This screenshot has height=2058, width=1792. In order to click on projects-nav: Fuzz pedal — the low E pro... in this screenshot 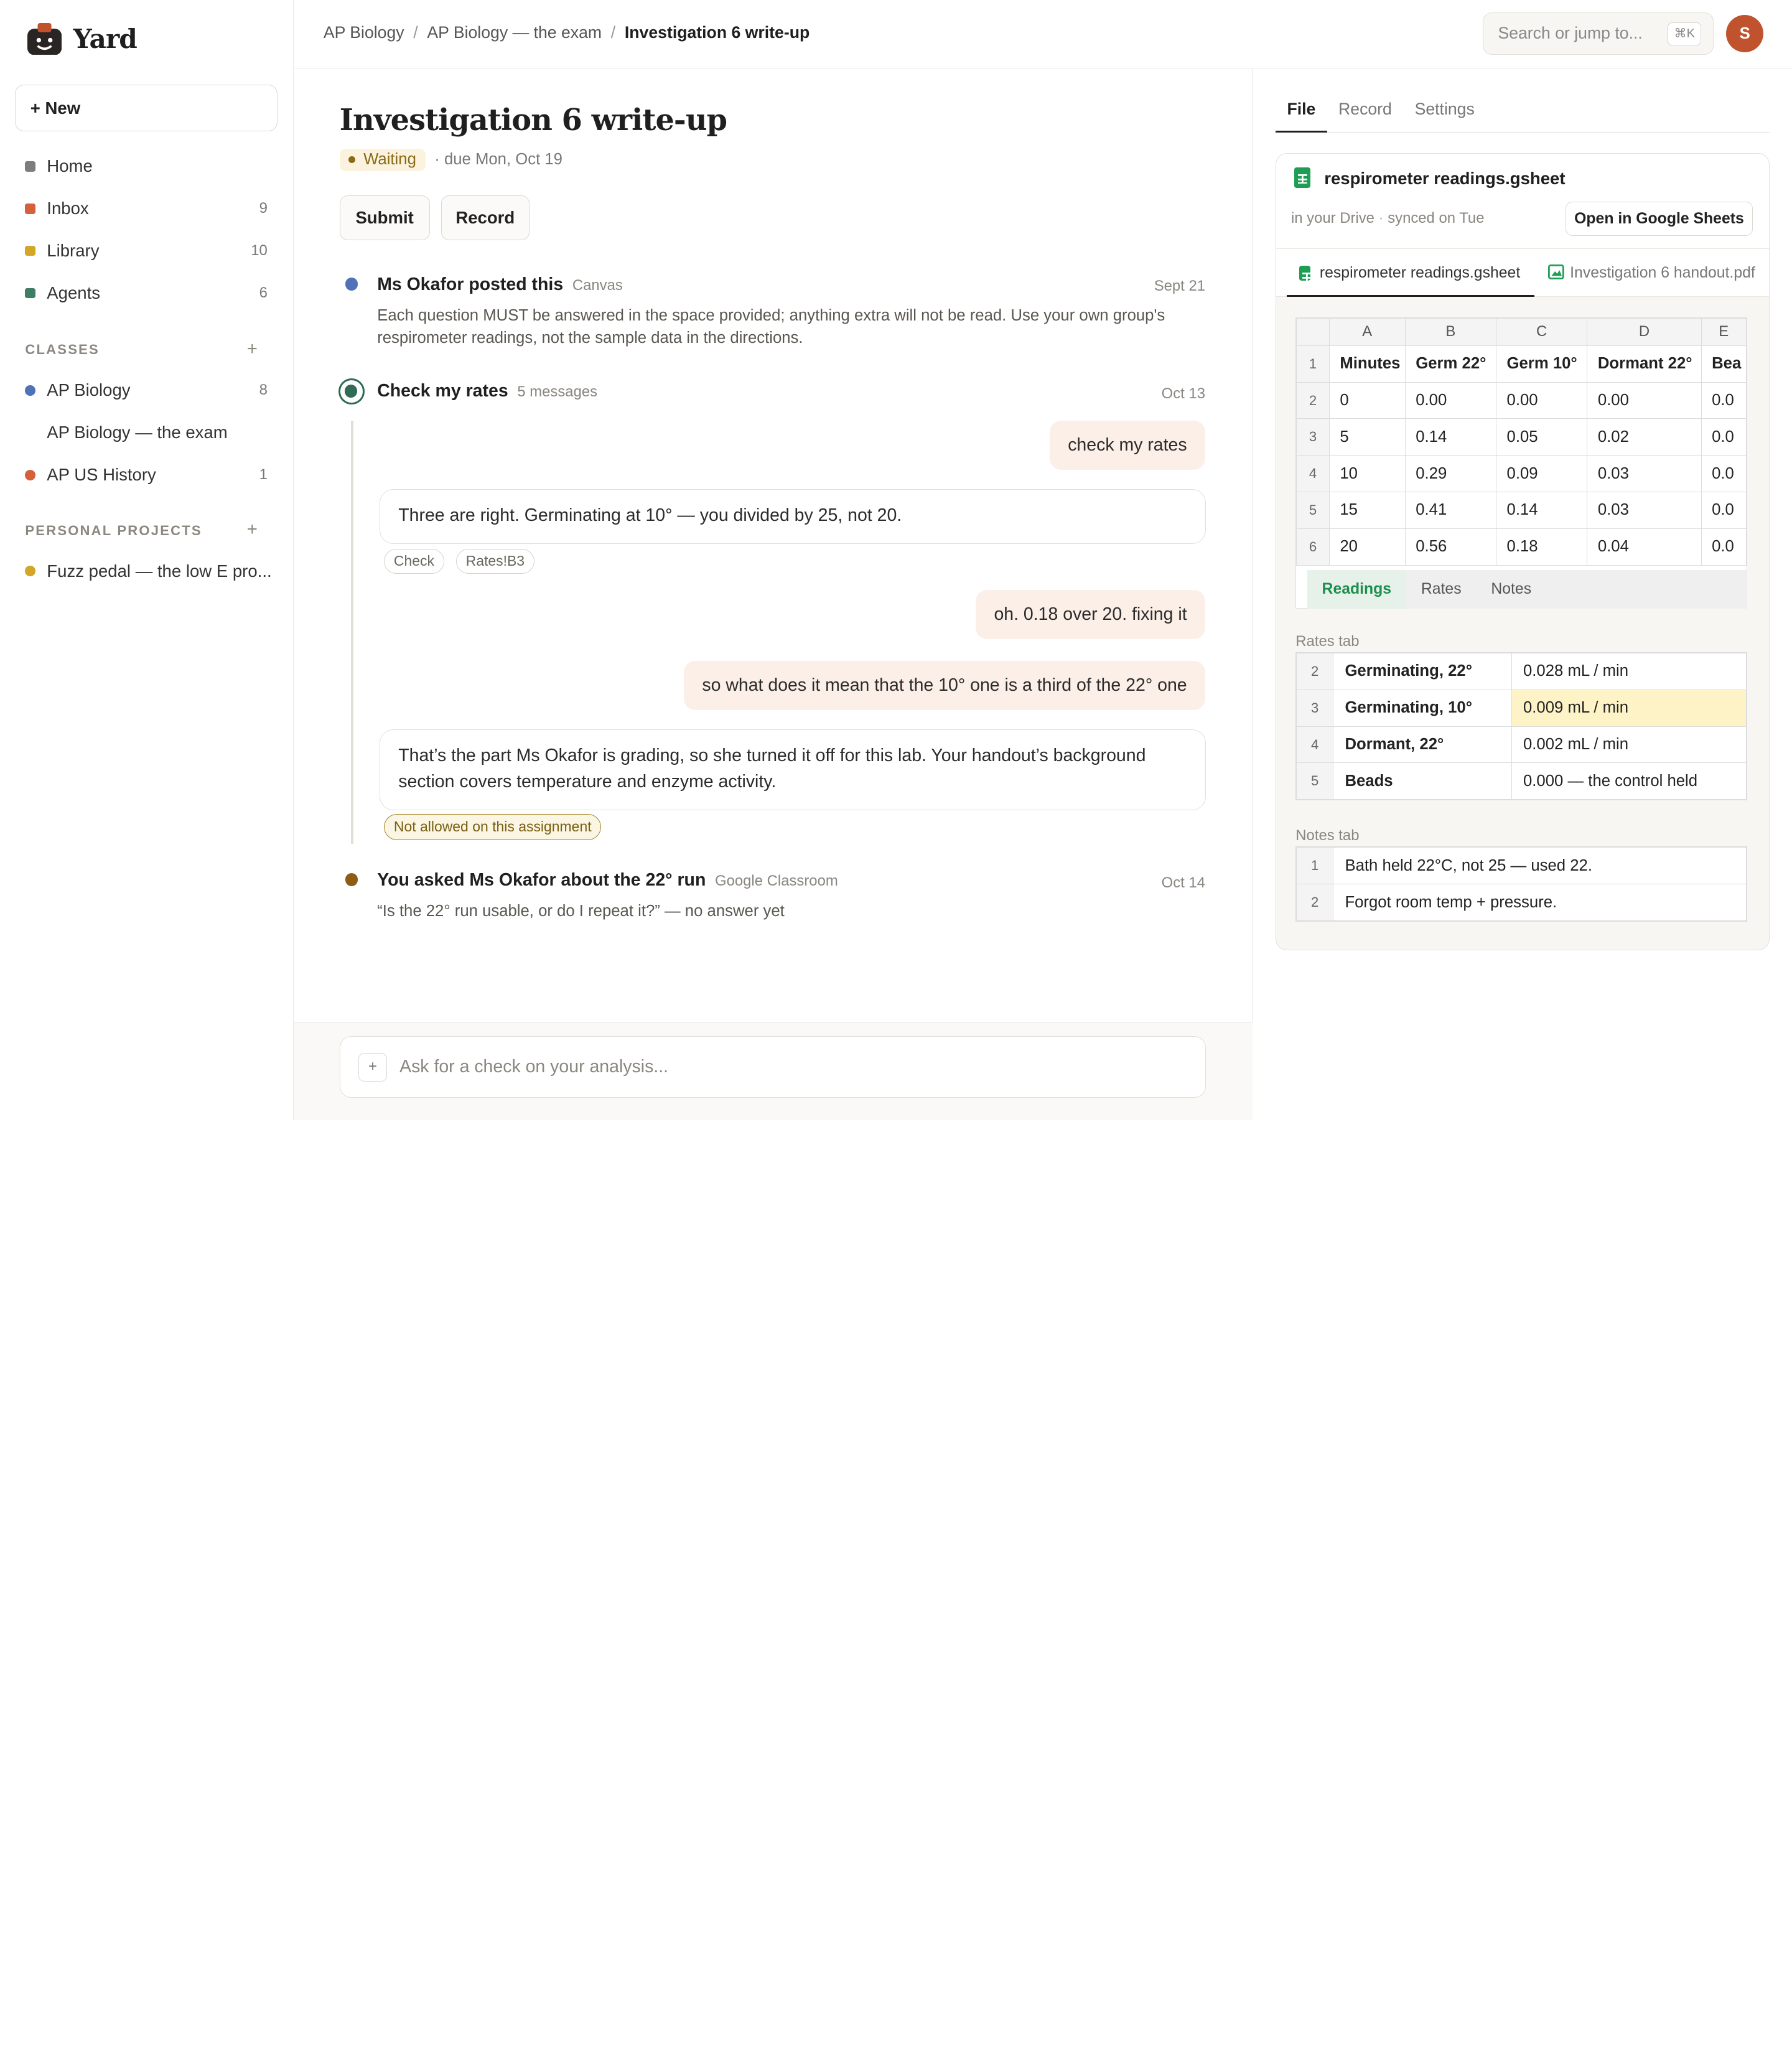, I will do `click(146, 571)`.